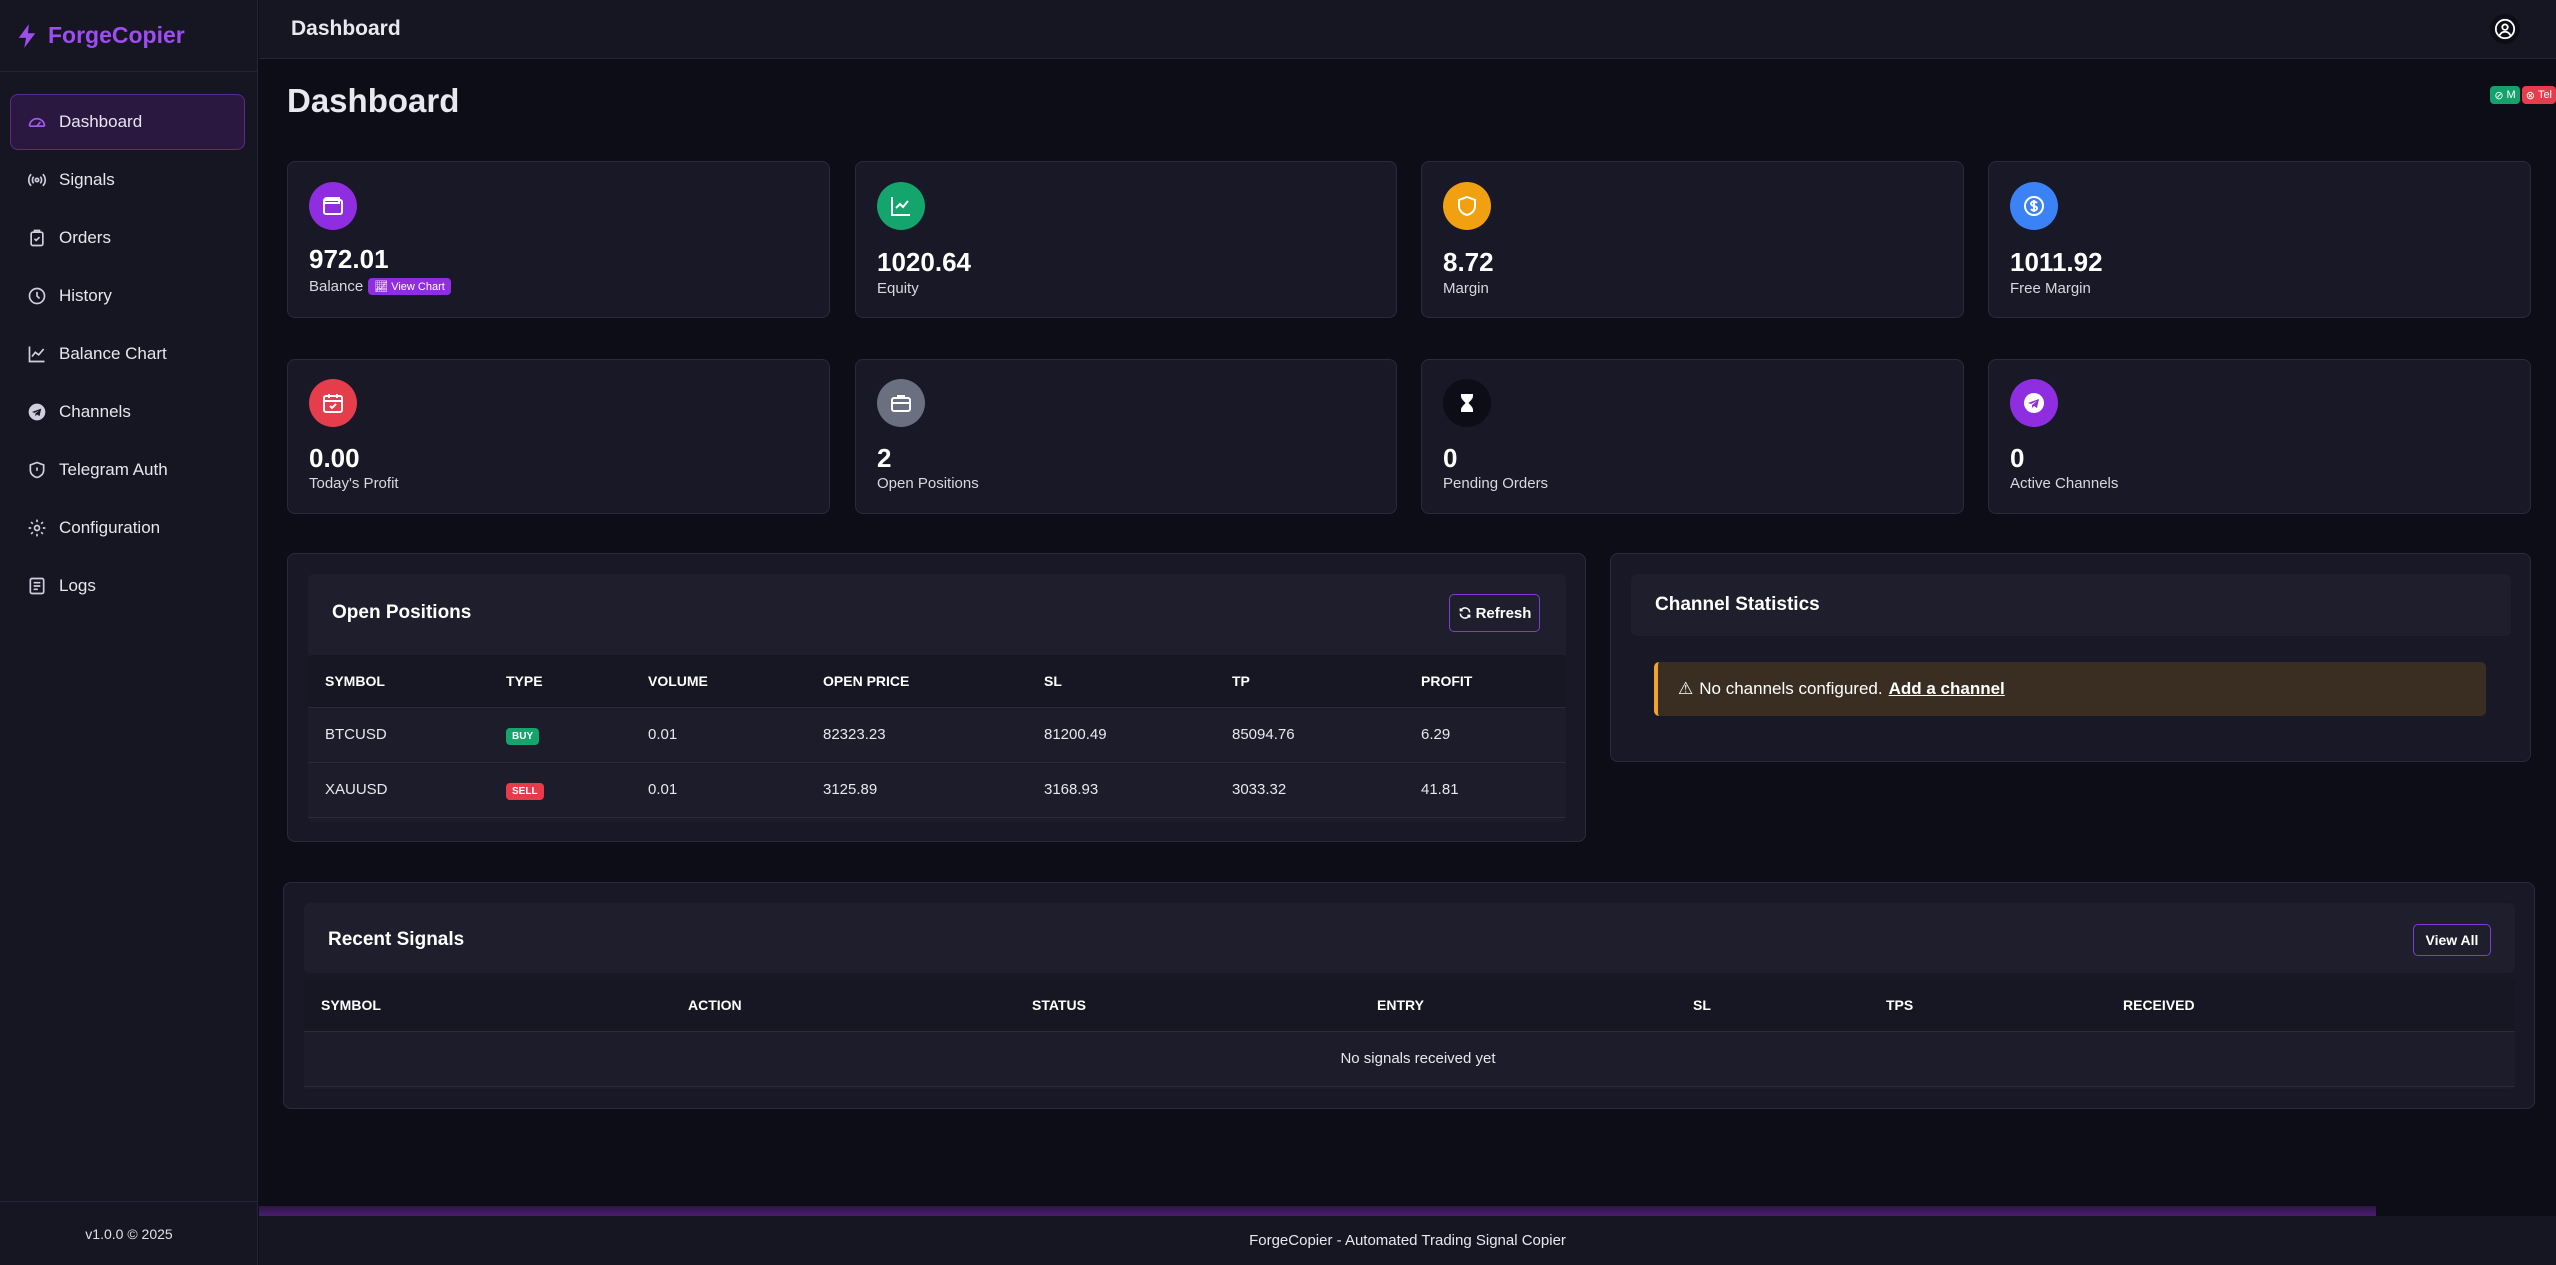 The height and width of the screenshot is (1265, 2556). What do you see at coordinates (525, 791) in the screenshot?
I see `sell-badge: SELL` at bounding box center [525, 791].